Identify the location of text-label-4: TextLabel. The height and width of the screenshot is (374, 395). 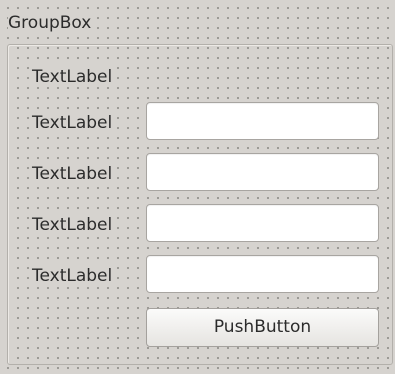
(73, 225).